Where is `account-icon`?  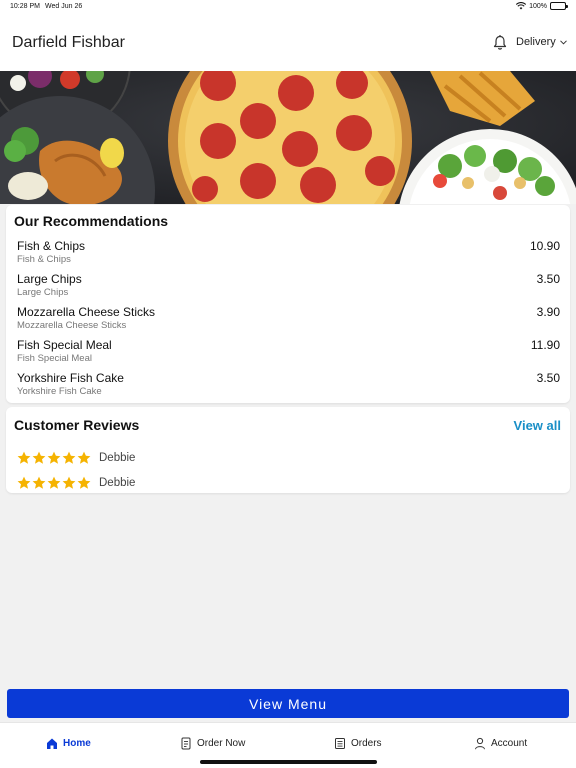 account-icon is located at coordinates (480, 743).